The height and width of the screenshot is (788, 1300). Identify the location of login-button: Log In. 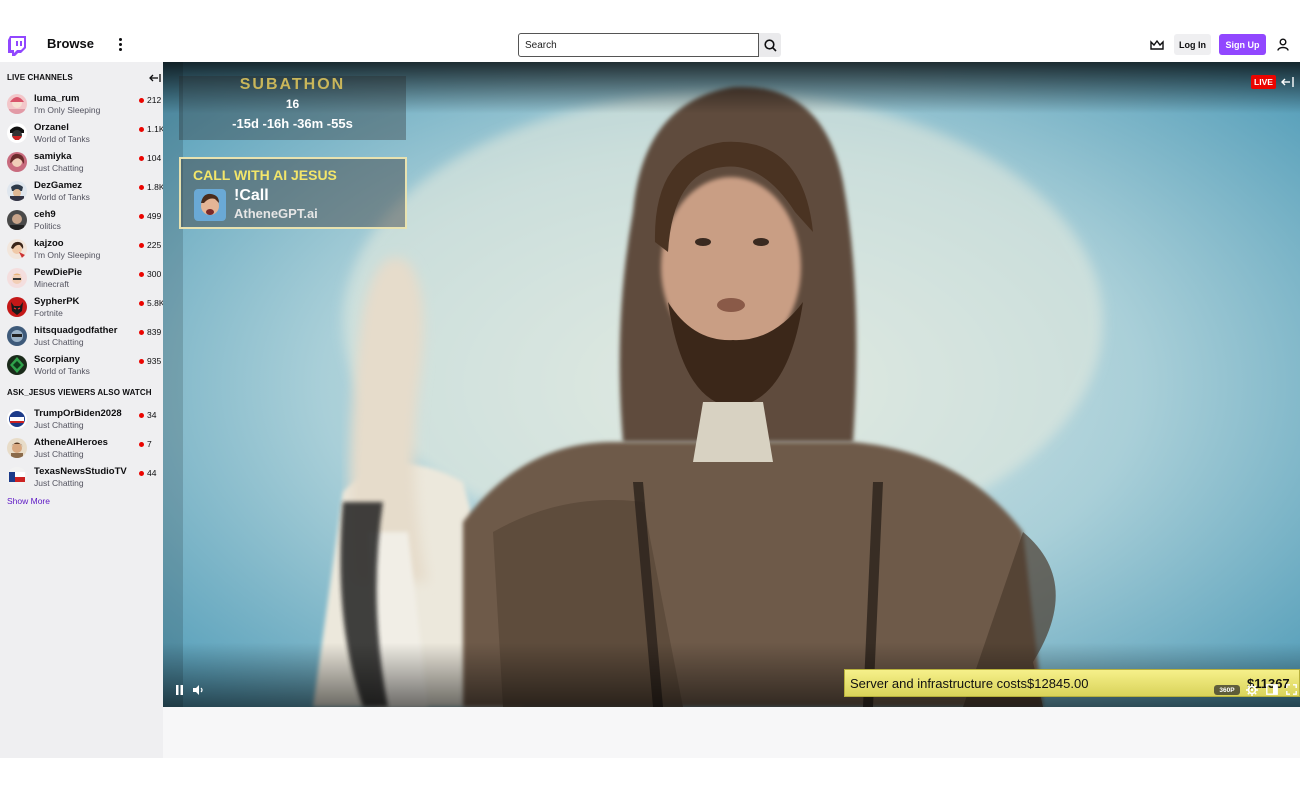
(1192, 44).